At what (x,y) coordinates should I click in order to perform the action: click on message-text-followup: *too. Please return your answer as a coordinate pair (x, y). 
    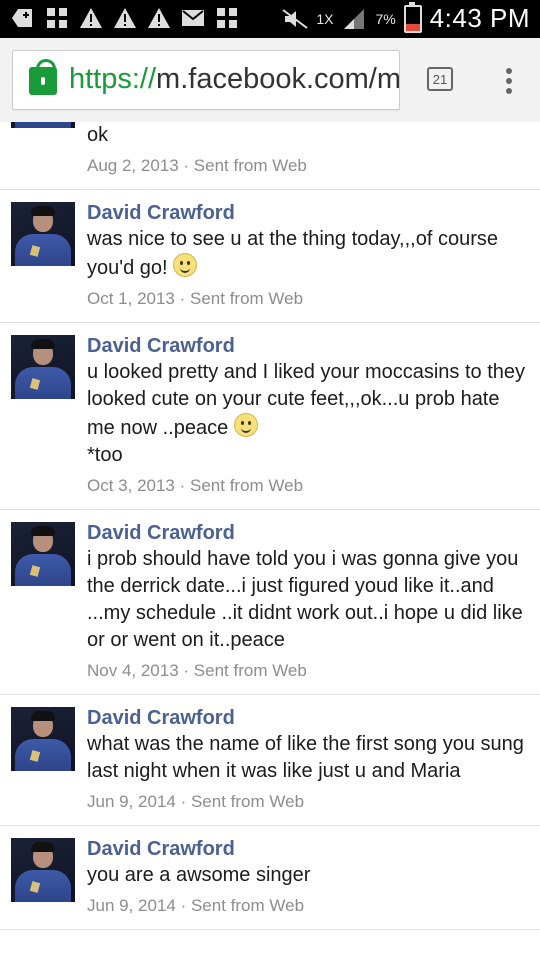
    Looking at the image, I should click on (105, 455).